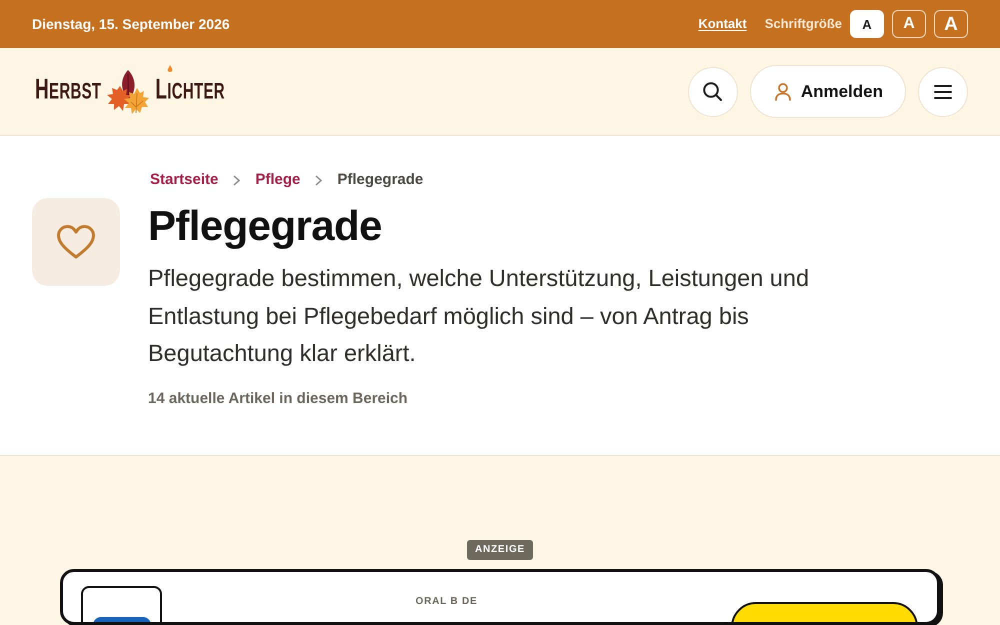 The height and width of the screenshot is (625, 1000). Describe the element at coordinates (722, 24) in the screenshot. I see `contact-link: Kontakt` at that location.